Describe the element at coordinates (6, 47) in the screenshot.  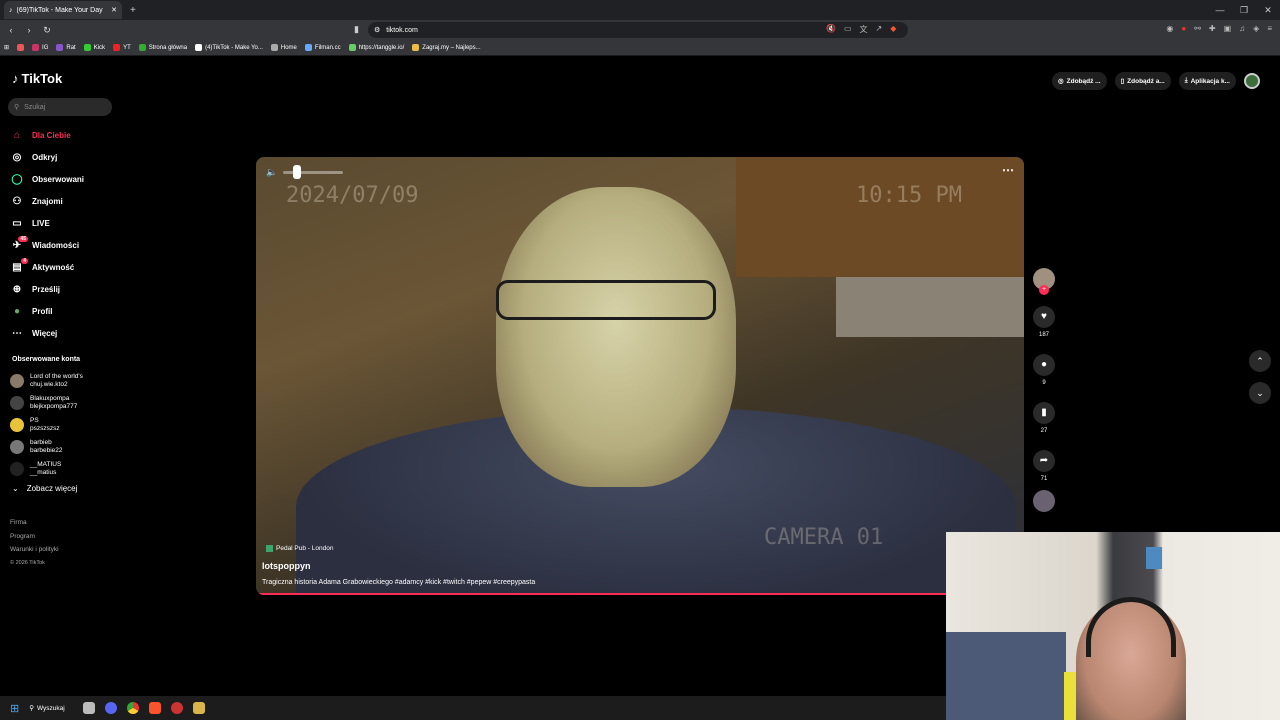
I see `apps-icon: ⊞` at that location.